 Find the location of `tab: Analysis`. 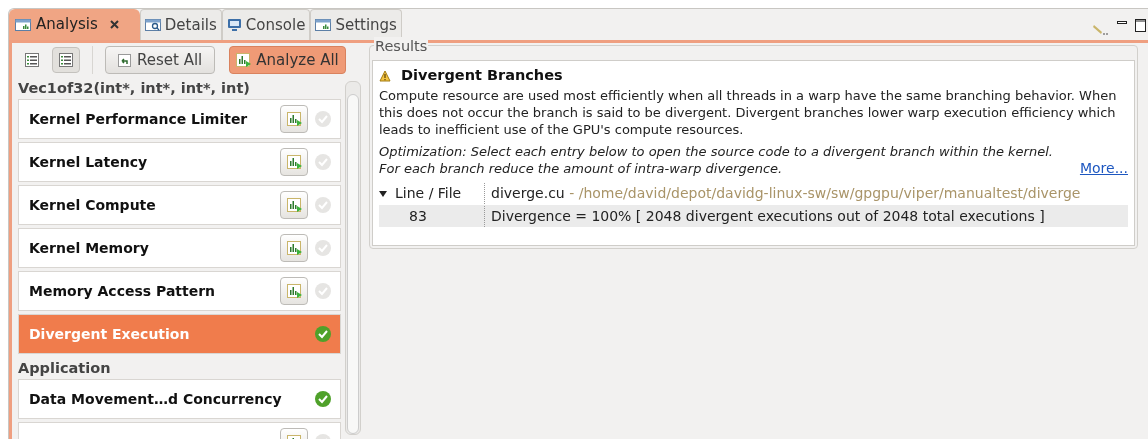

tab: Analysis is located at coordinates (74, 24).